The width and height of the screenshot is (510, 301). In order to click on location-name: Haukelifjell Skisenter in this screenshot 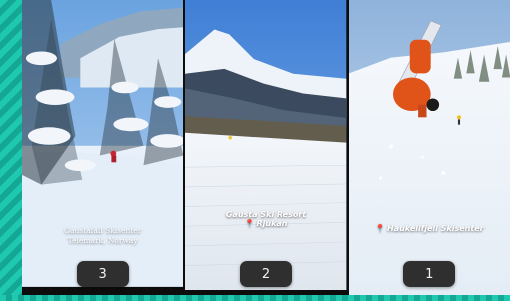, I will do `click(435, 228)`.